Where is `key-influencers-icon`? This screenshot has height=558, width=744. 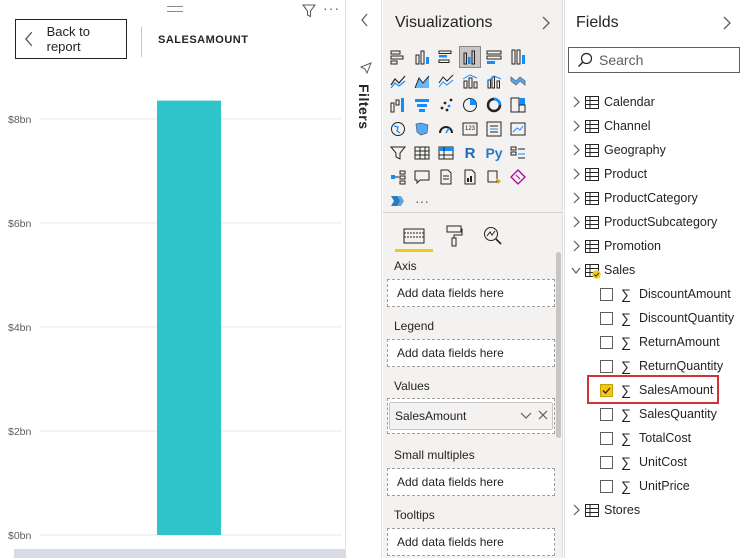
key-influencers-icon is located at coordinates (518, 153).